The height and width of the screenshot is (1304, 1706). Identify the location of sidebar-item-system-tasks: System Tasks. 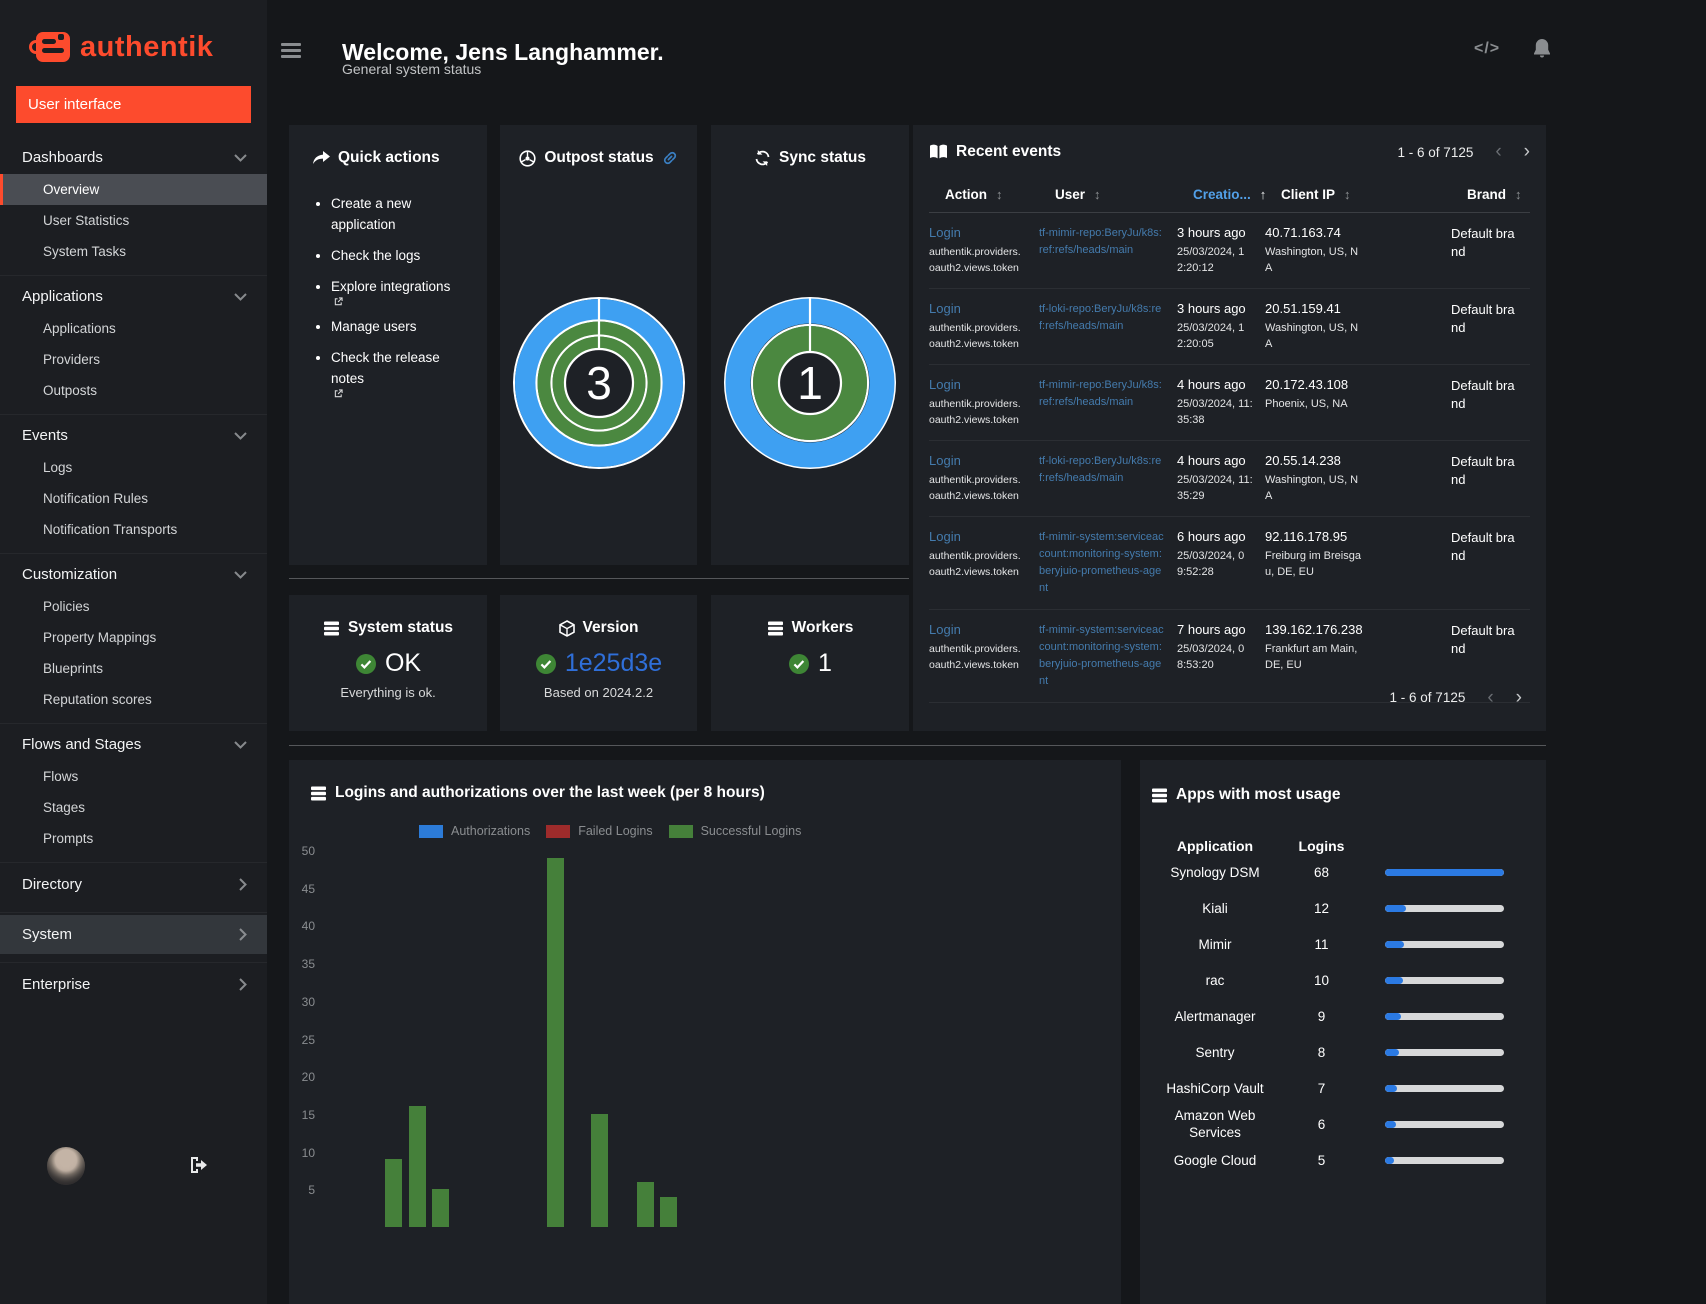
(133, 251).